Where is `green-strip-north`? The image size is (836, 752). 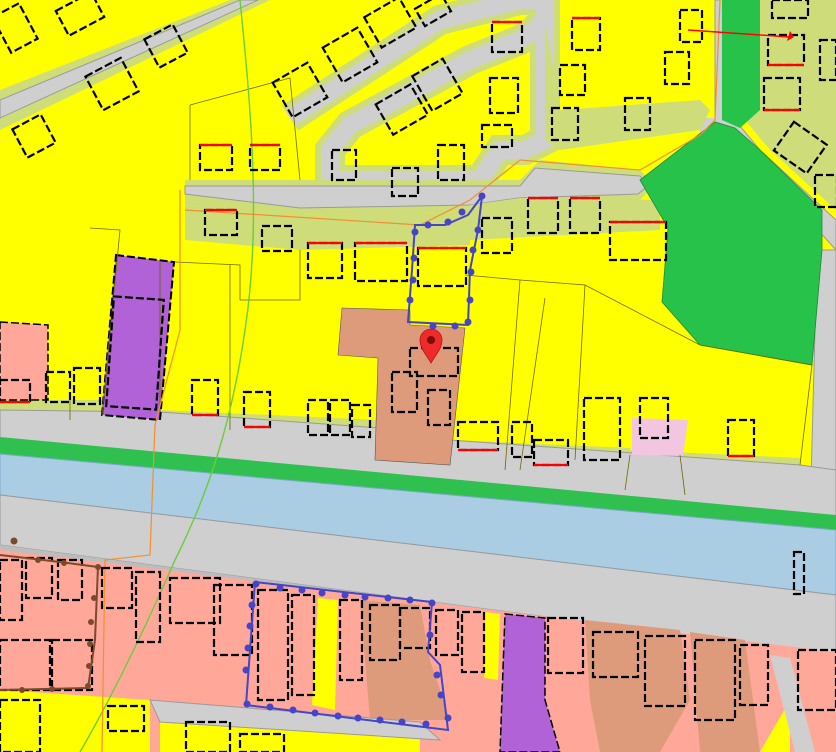 green-strip-north is located at coordinates (741, 64).